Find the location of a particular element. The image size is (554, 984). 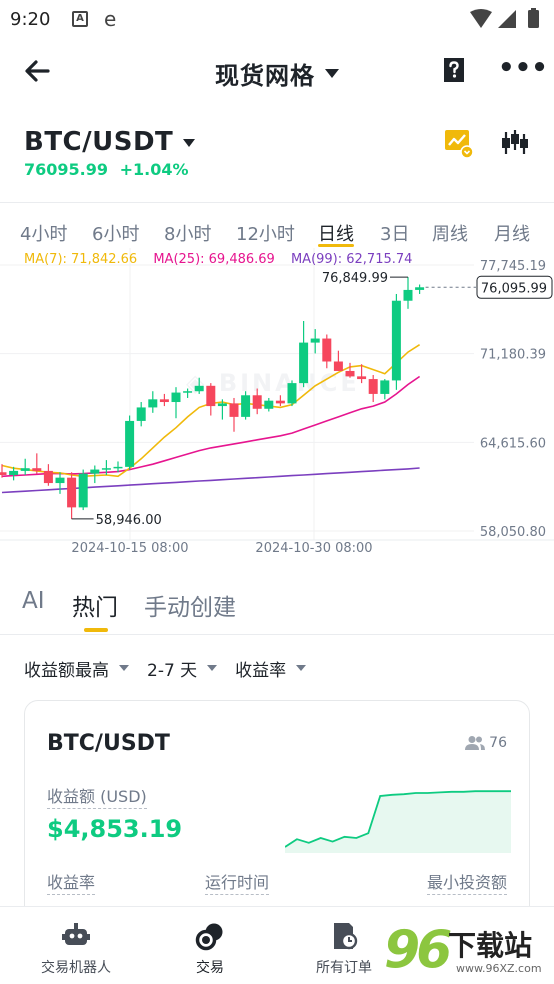

page-title-text: 现货网格 is located at coordinates (265, 76).